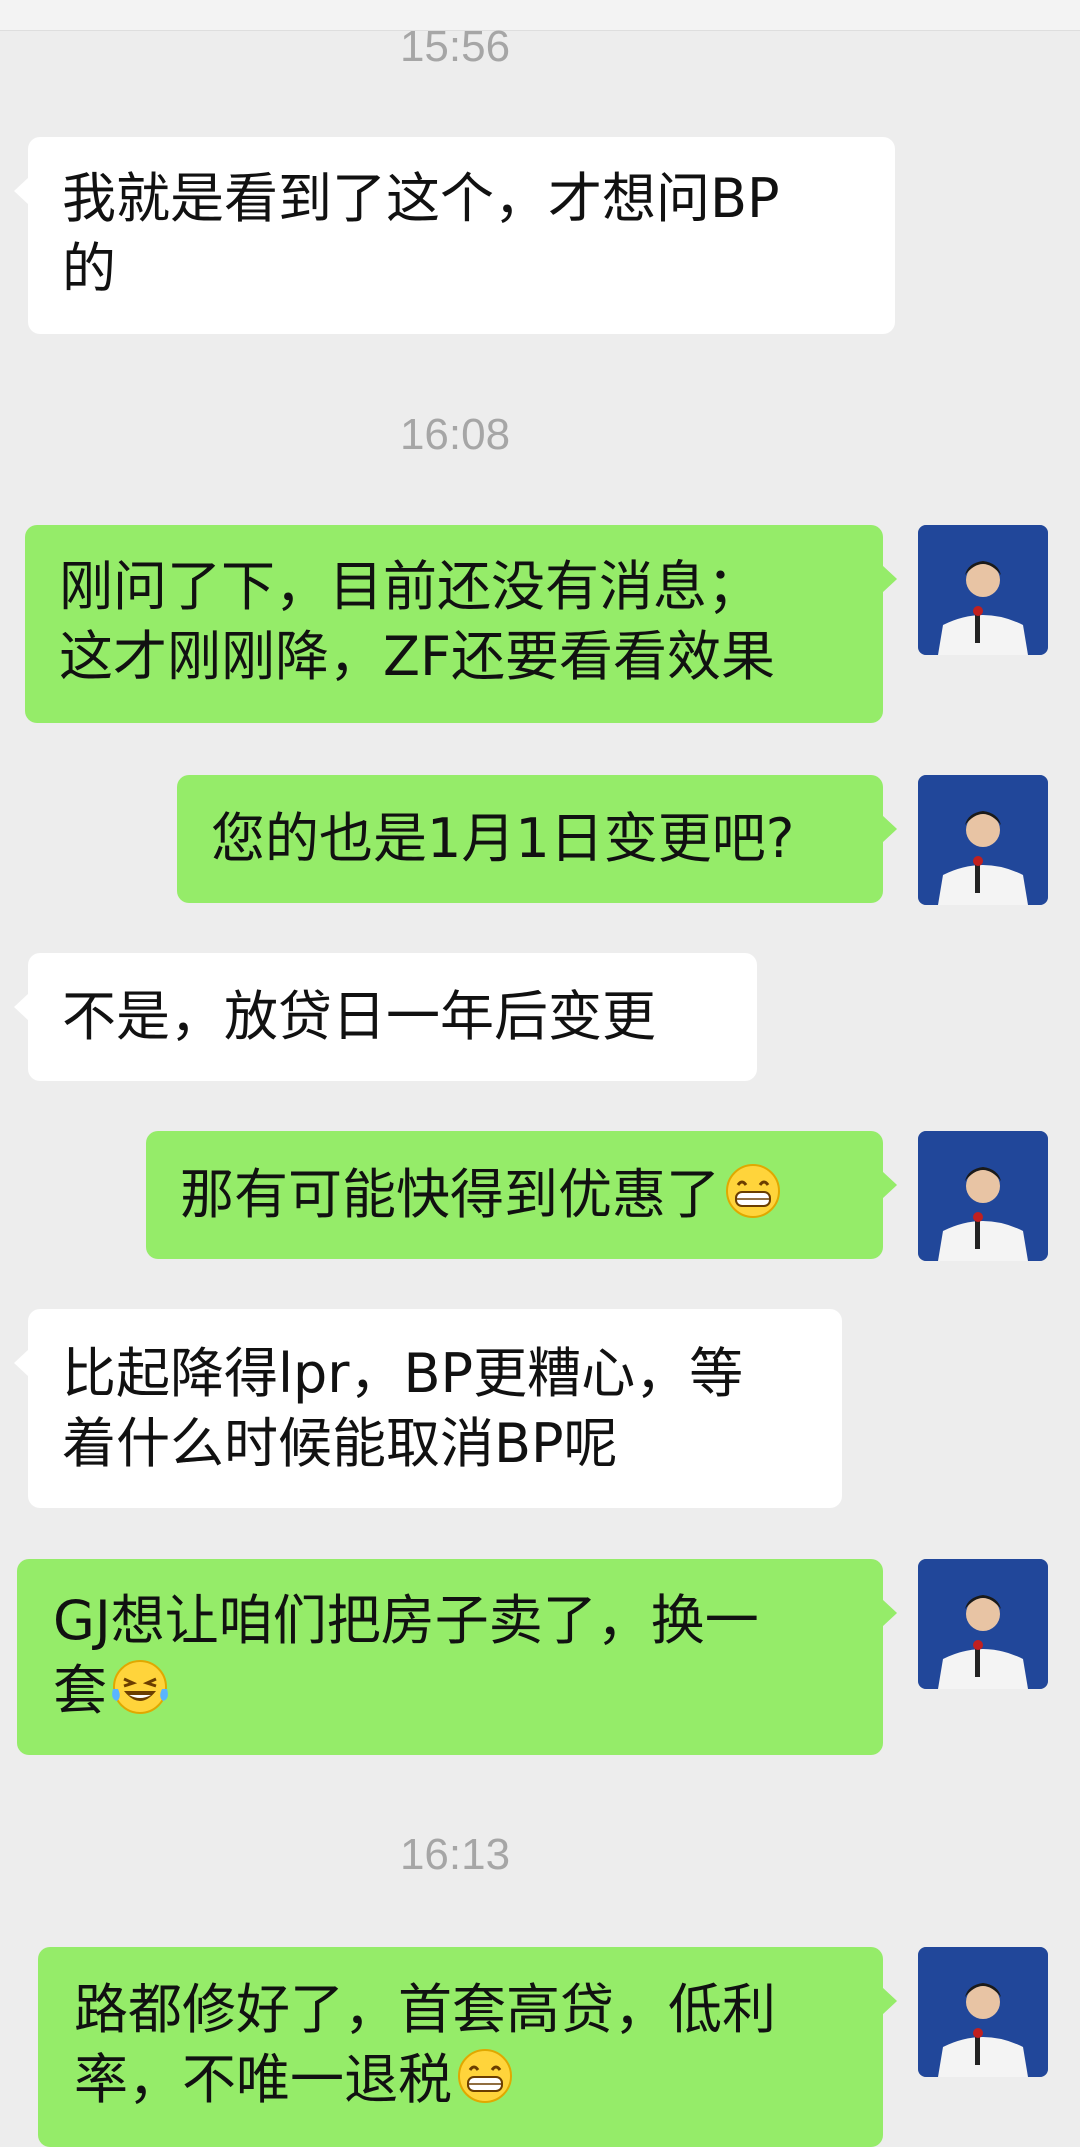  I want to click on timestamp: 16:08, so click(455, 434).